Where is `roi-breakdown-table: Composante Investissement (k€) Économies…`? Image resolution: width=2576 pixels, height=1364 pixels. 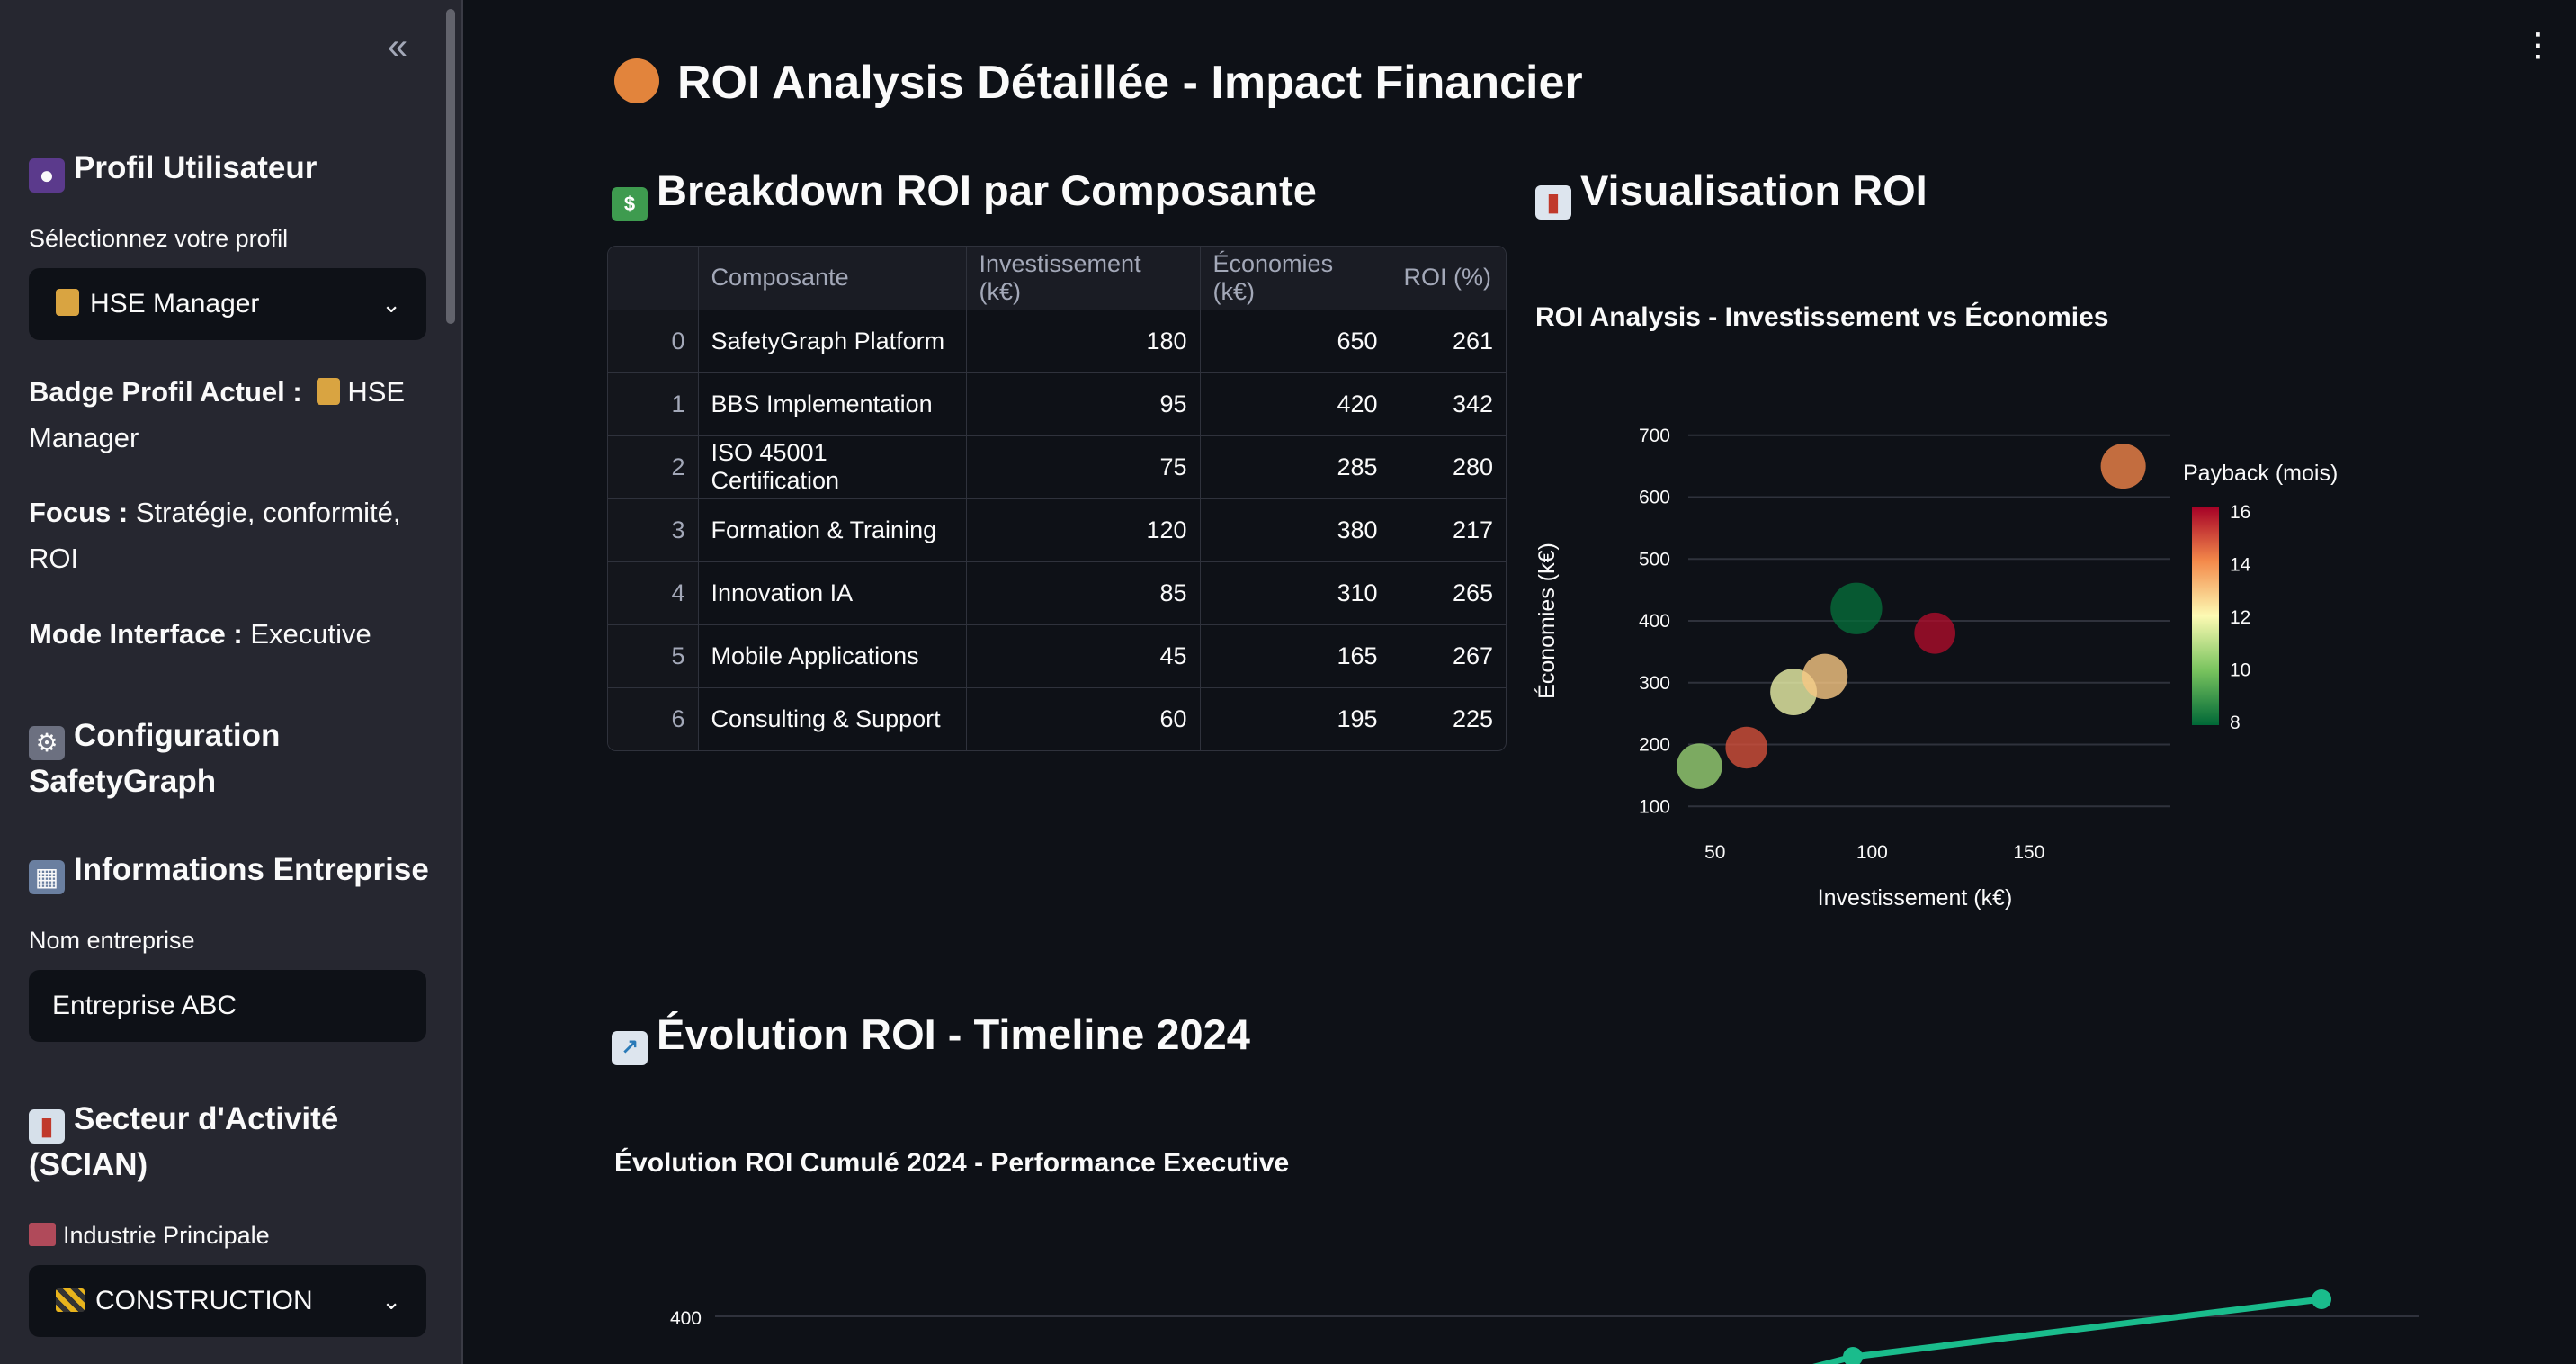
roi-breakdown-table: Composante Investissement (k€) Économies… is located at coordinates (1057, 498).